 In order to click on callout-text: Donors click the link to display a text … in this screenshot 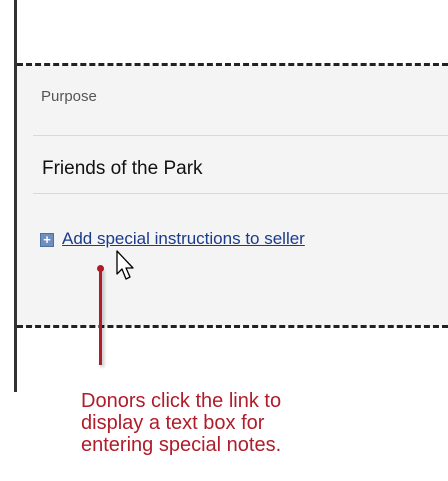, I will do `click(251, 423)`.